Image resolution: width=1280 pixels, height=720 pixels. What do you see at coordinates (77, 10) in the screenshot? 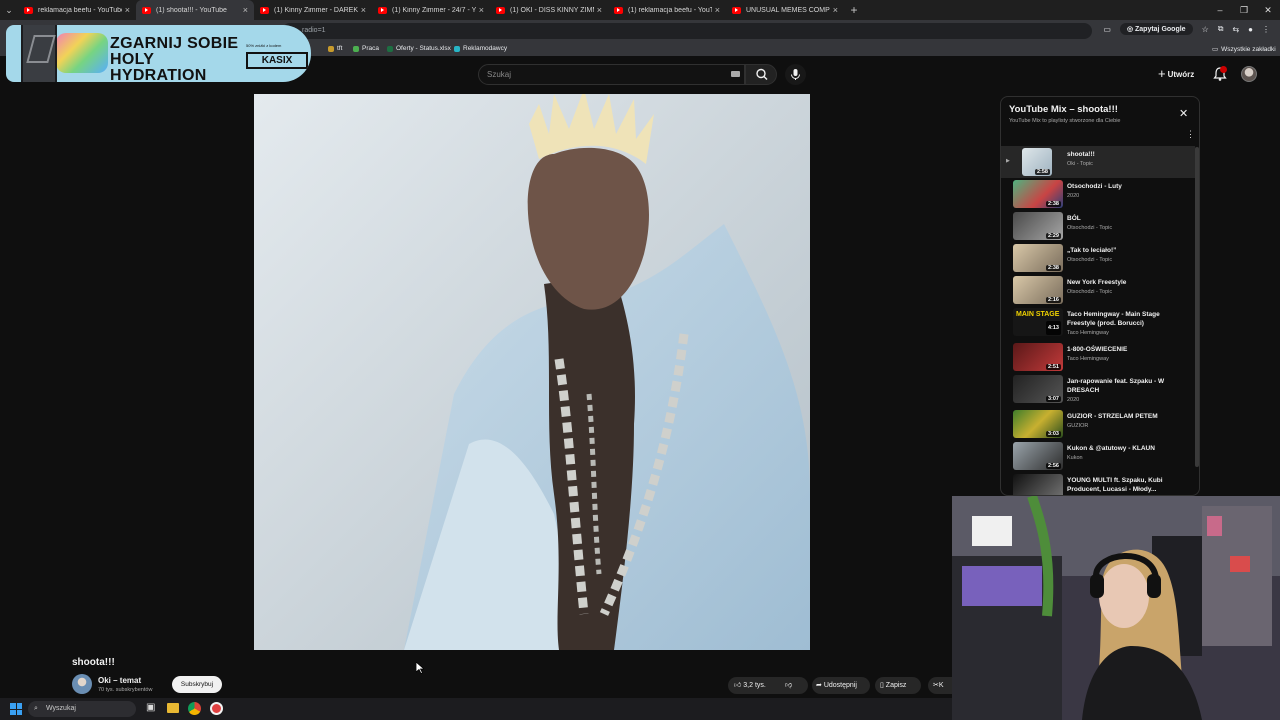
I see `browser-tab: reklamacja beefu - YouTube ×` at bounding box center [77, 10].